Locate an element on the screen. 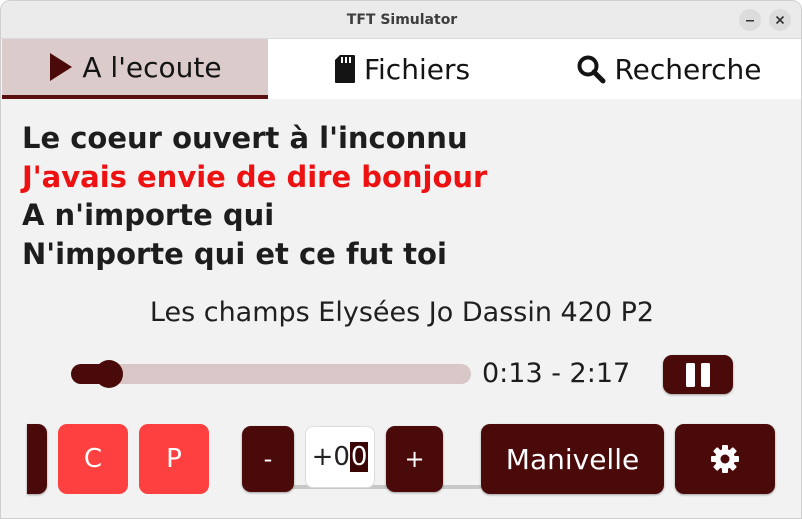 The image size is (802, 519). manivelle-button: Manivelle is located at coordinates (572, 459).